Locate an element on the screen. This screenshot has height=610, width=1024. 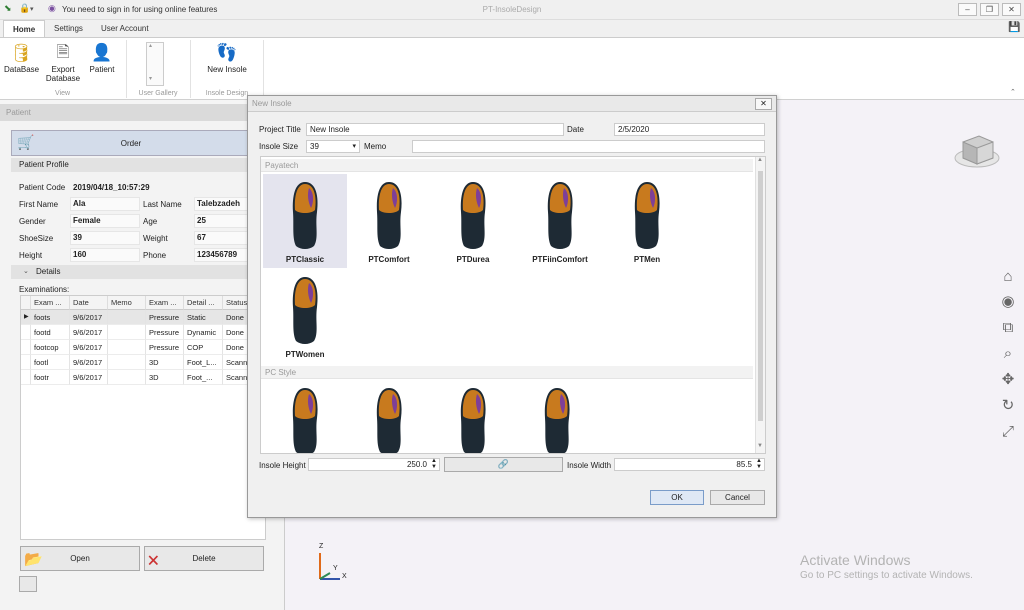
user-gallery: ▴ ▾ is located at coordinates (155, 64).